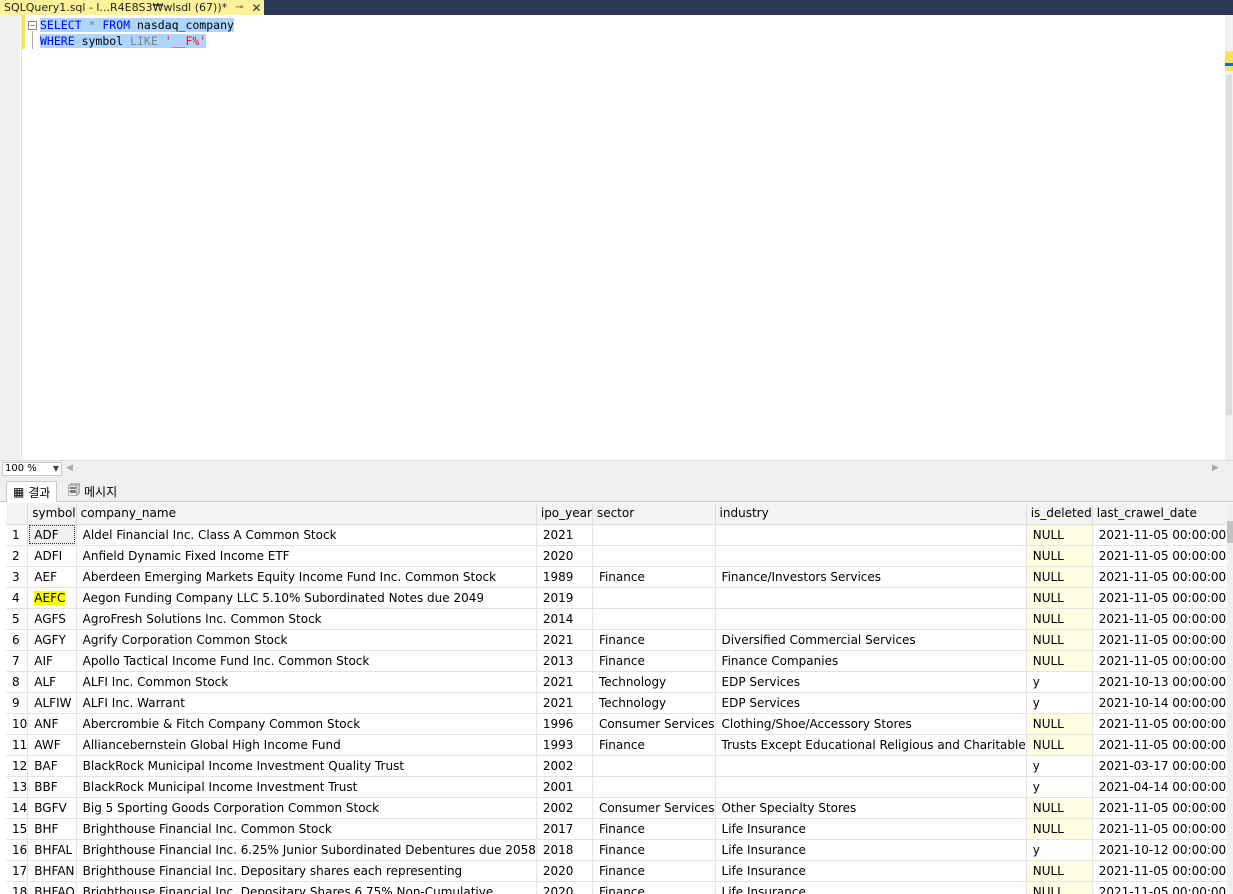 This screenshot has width=1233, height=894. What do you see at coordinates (871, 514) in the screenshot?
I see `column-header-industry: industry` at bounding box center [871, 514].